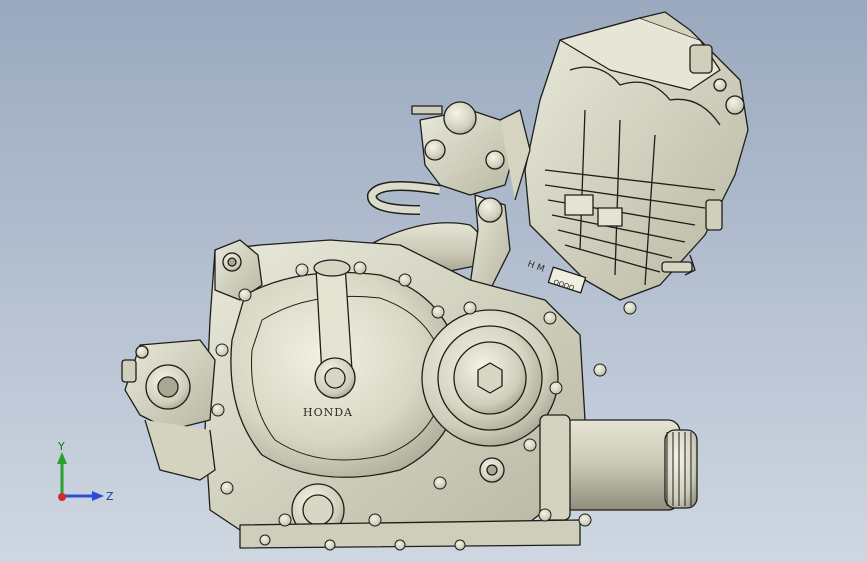  What do you see at coordinates (492, 470) in the screenshot?
I see `drain-bolt` at bounding box center [492, 470].